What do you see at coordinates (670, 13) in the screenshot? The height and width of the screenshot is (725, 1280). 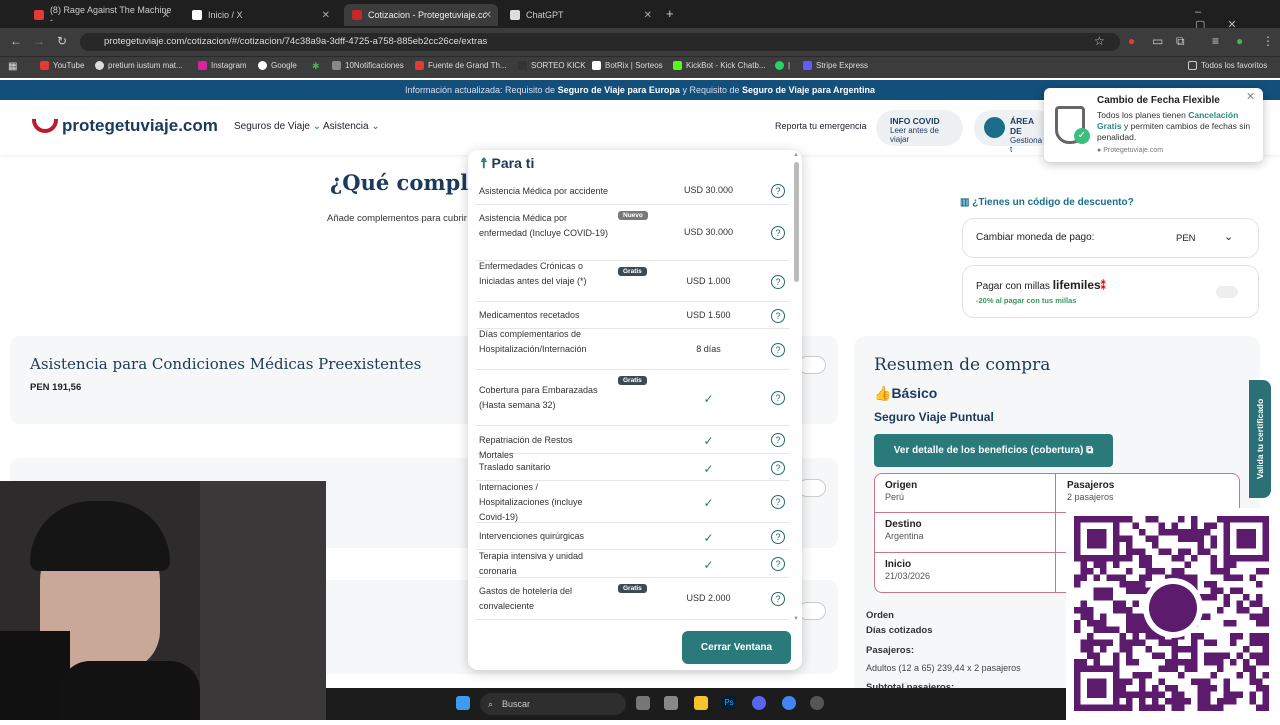 I see `new-tab-icon: +` at bounding box center [670, 13].